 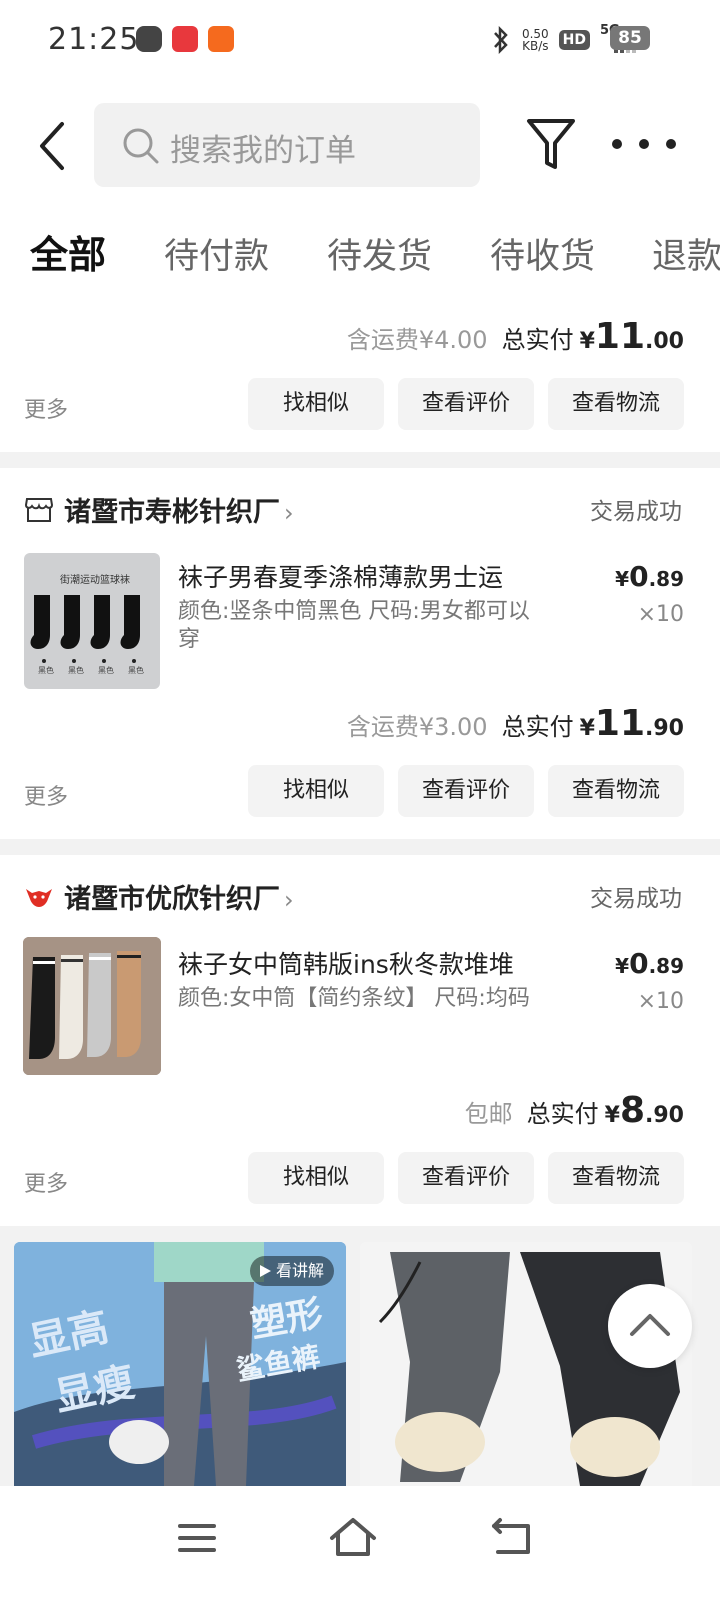 What do you see at coordinates (39, 510) in the screenshot?
I see `shop-icon` at bounding box center [39, 510].